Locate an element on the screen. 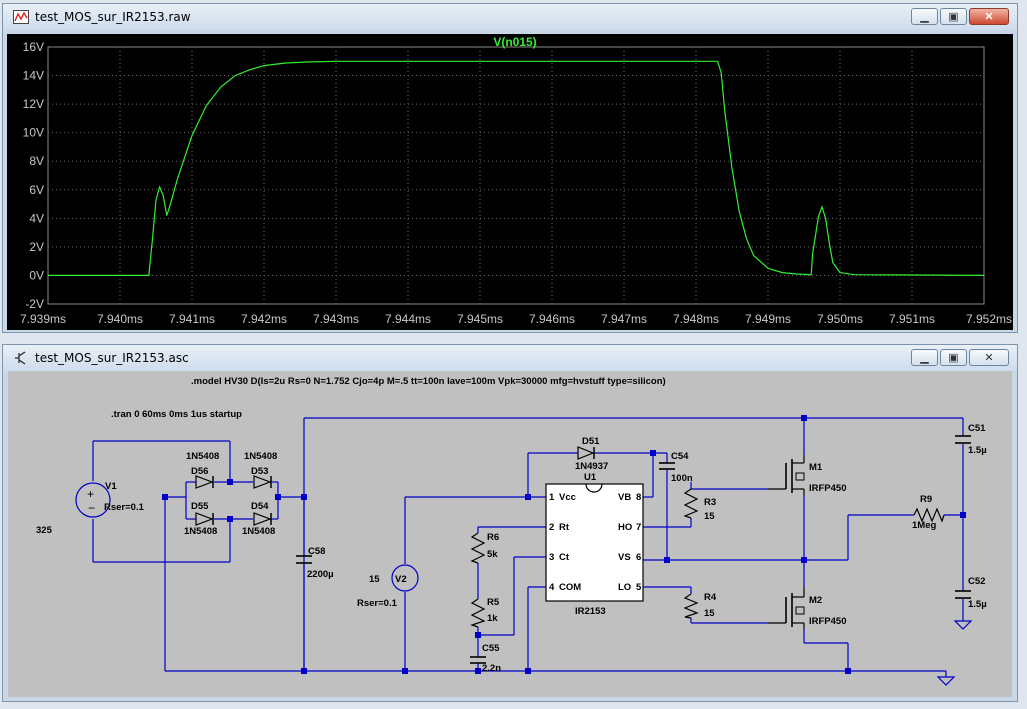  v1-value: 325 is located at coordinates (44, 530).